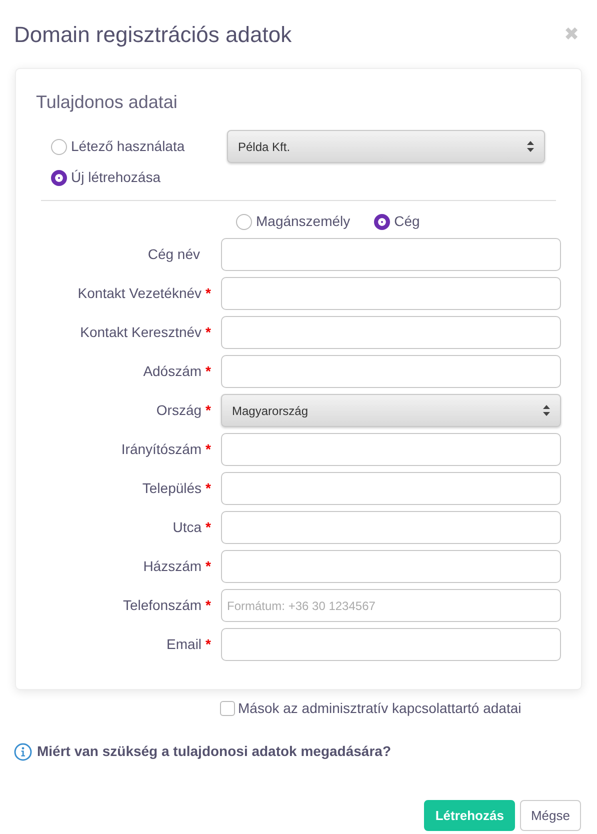  Describe the element at coordinates (172, 488) in the screenshot. I see `field-label: Település` at that location.